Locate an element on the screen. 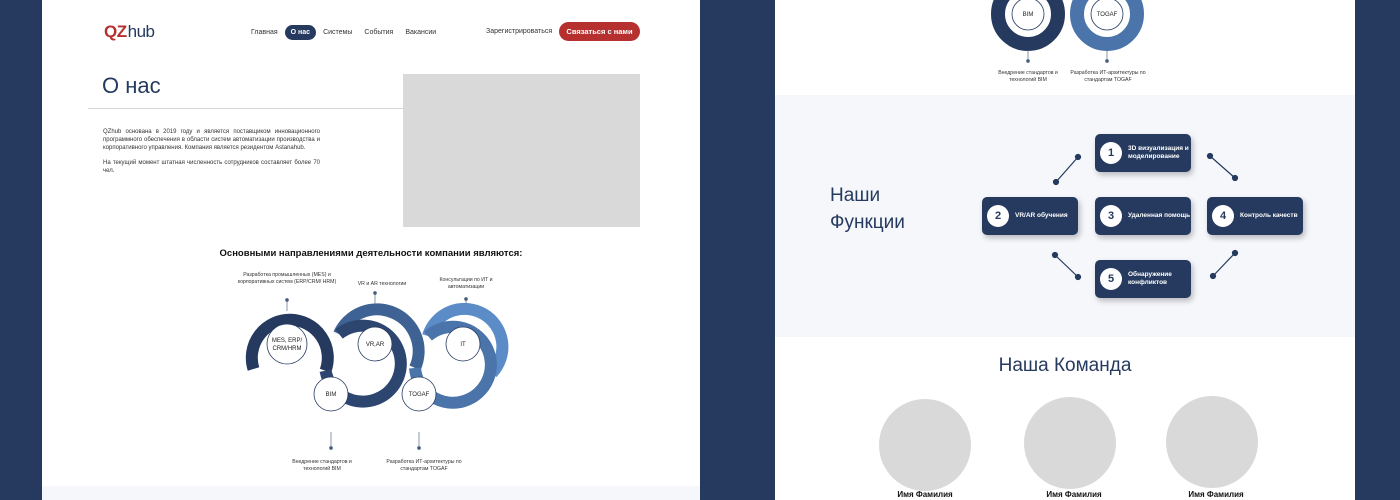 This screenshot has height=500, width=1400. function-label-5: Обнаружение конфликтов is located at coordinates (1150, 278).